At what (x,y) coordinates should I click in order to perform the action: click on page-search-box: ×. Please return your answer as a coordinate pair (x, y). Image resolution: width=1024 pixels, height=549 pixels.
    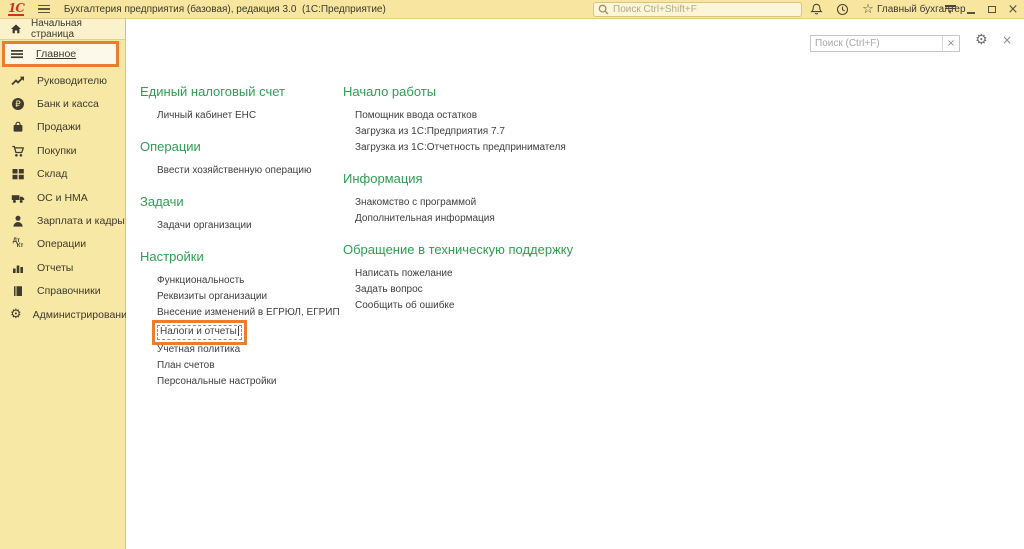
    Looking at the image, I should click on (885, 43).